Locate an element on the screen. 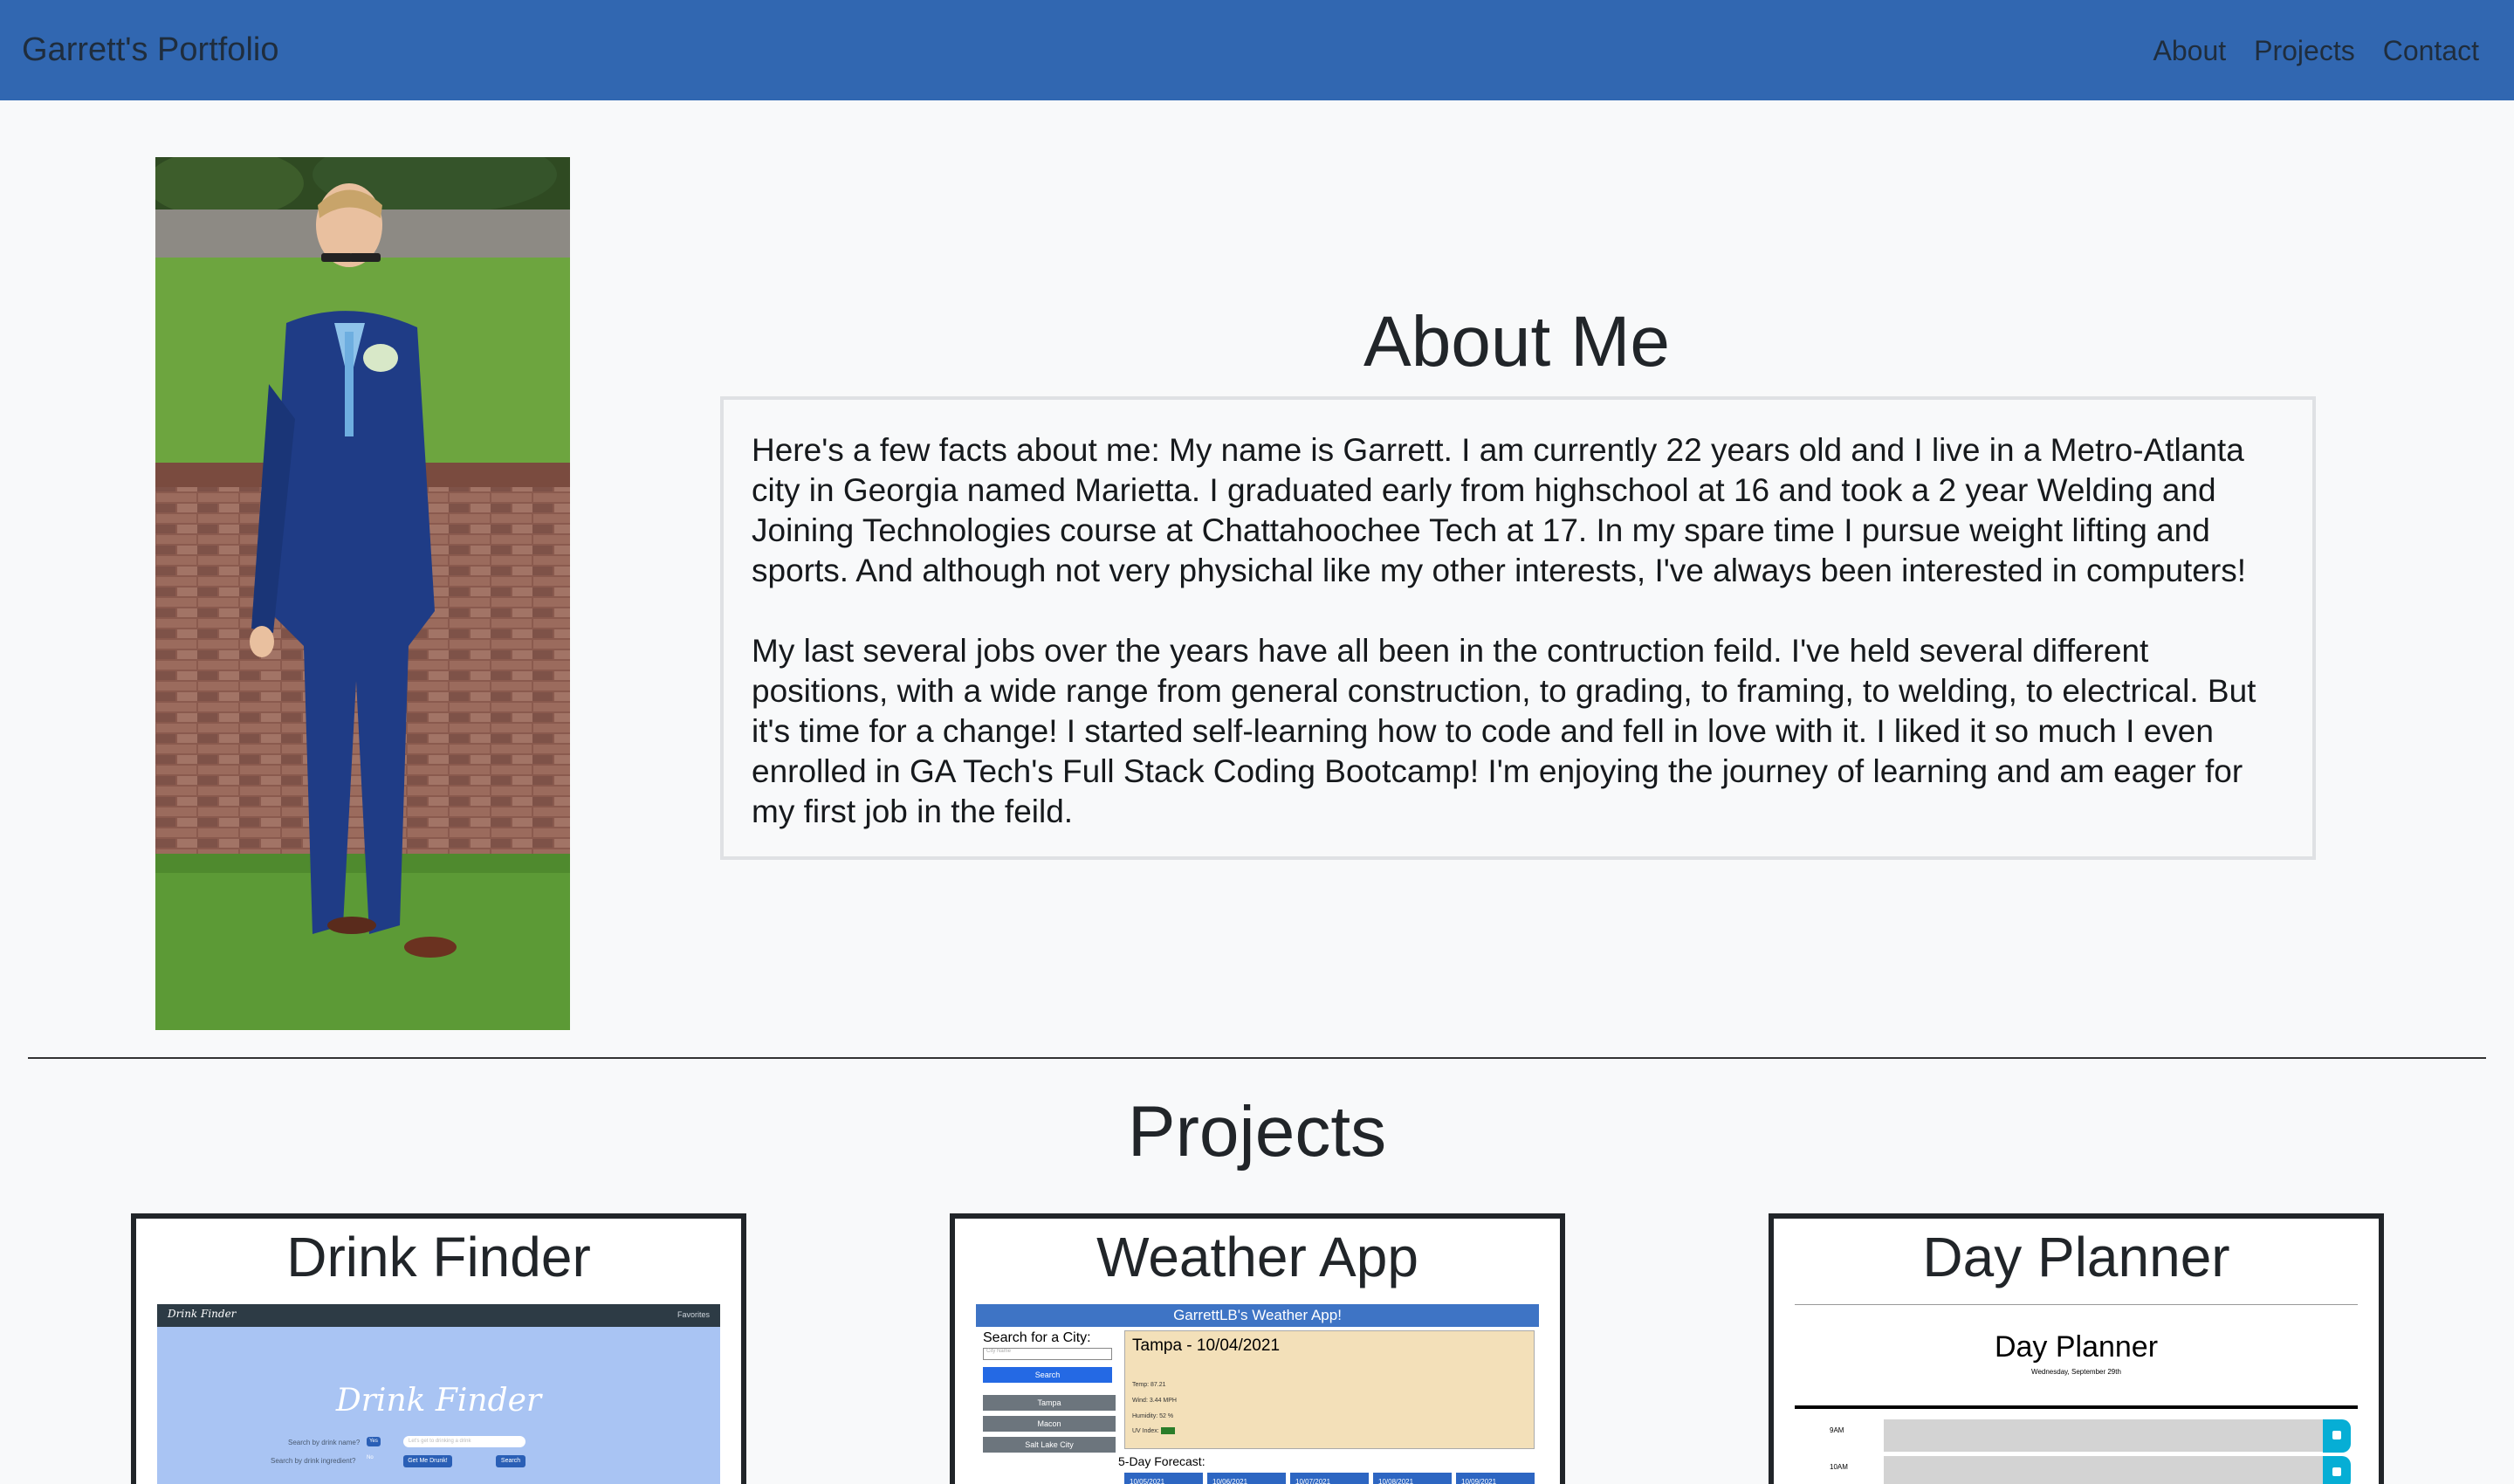 The image size is (2514, 1484). thumb-date: Wednesday, September 29th is located at coordinates (2076, 1372).